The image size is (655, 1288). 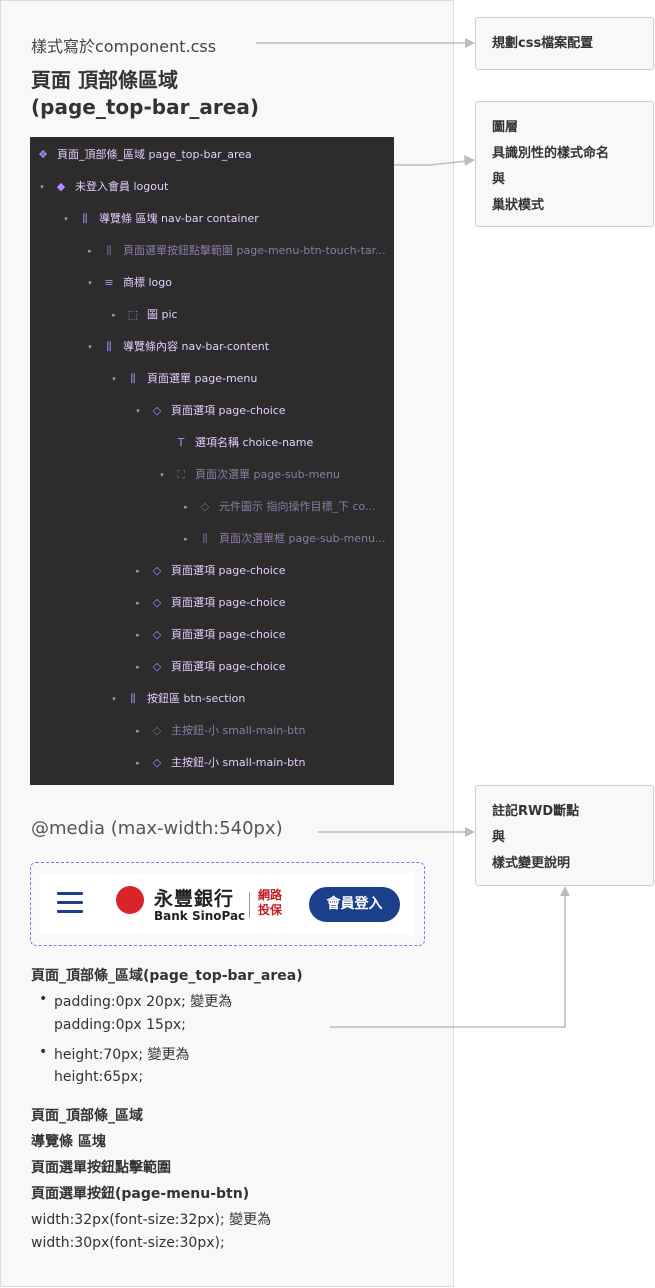 What do you see at coordinates (128, 1243) in the screenshot?
I see `note-width-new: width:30px(font-size:30px);` at bounding box center [128, 1243].